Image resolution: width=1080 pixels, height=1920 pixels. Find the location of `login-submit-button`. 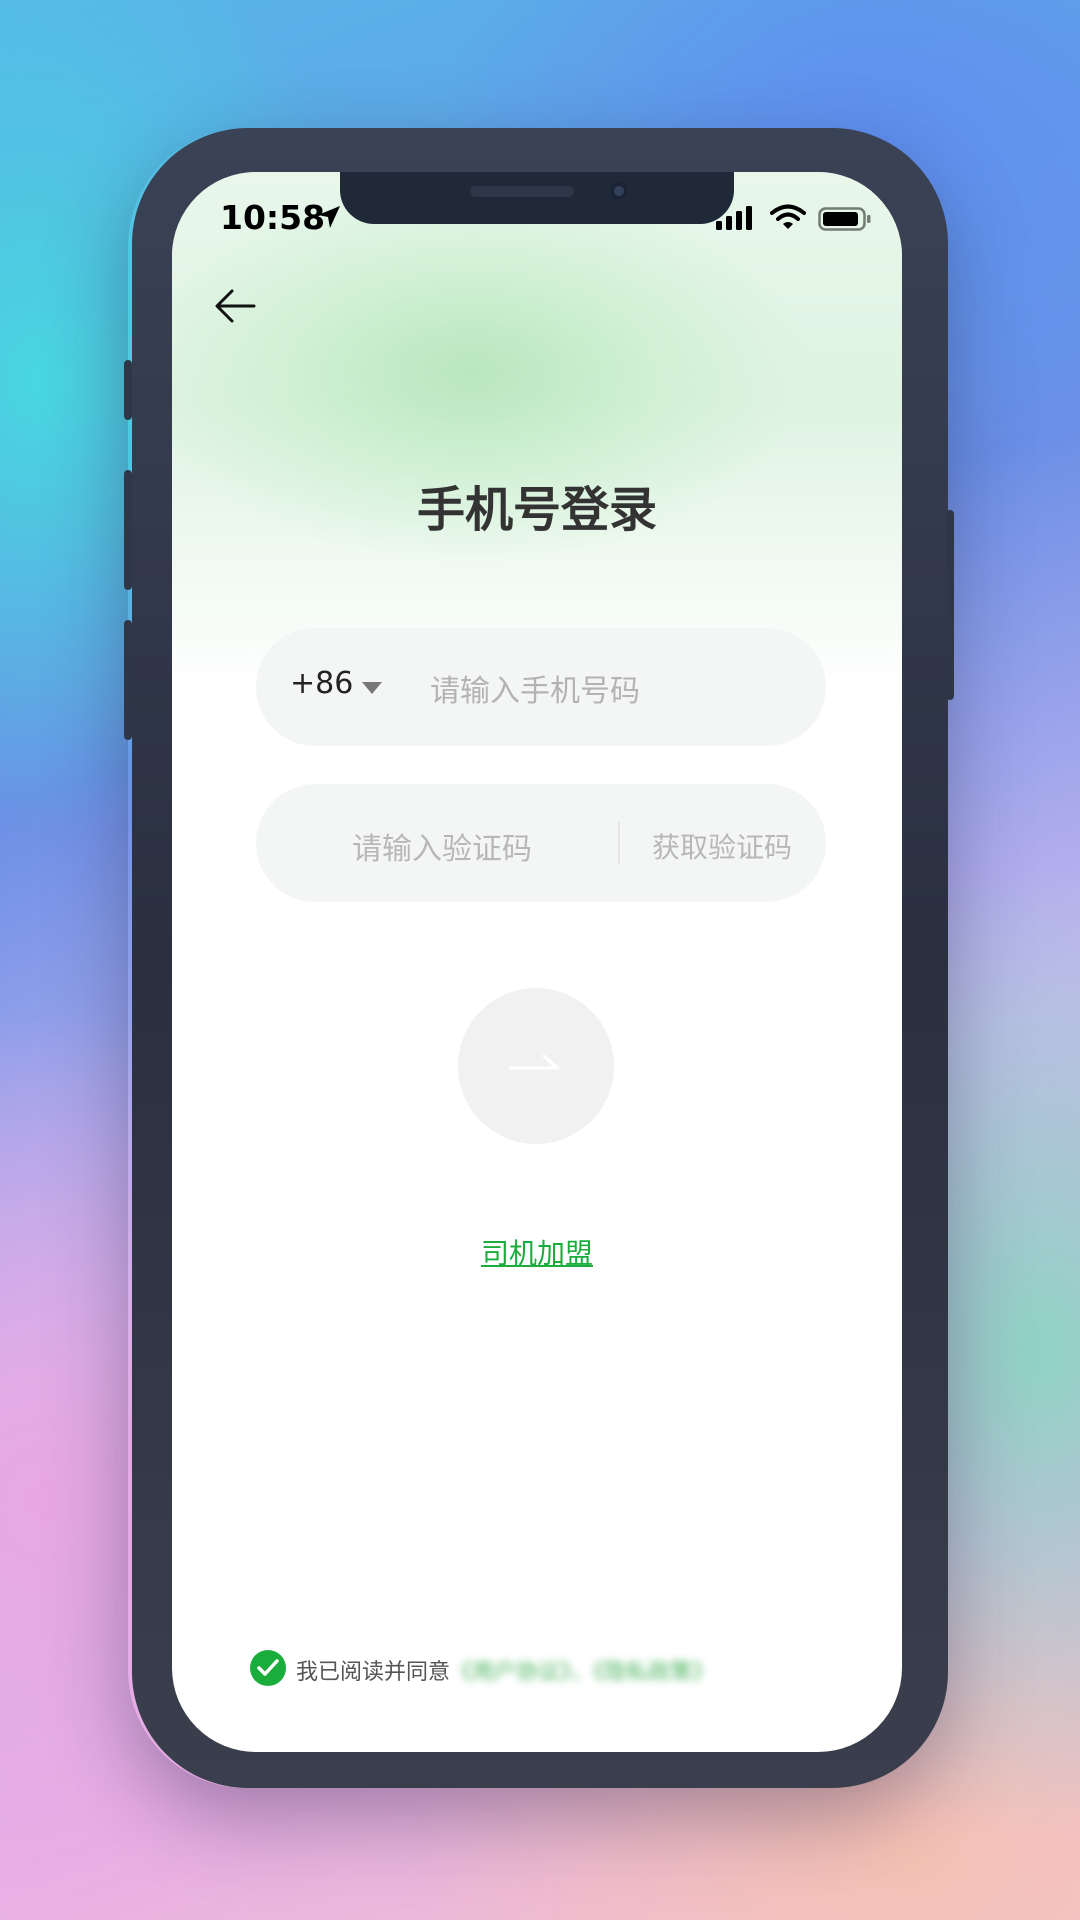

login-submit-button is located at coordinates (536, 1066).